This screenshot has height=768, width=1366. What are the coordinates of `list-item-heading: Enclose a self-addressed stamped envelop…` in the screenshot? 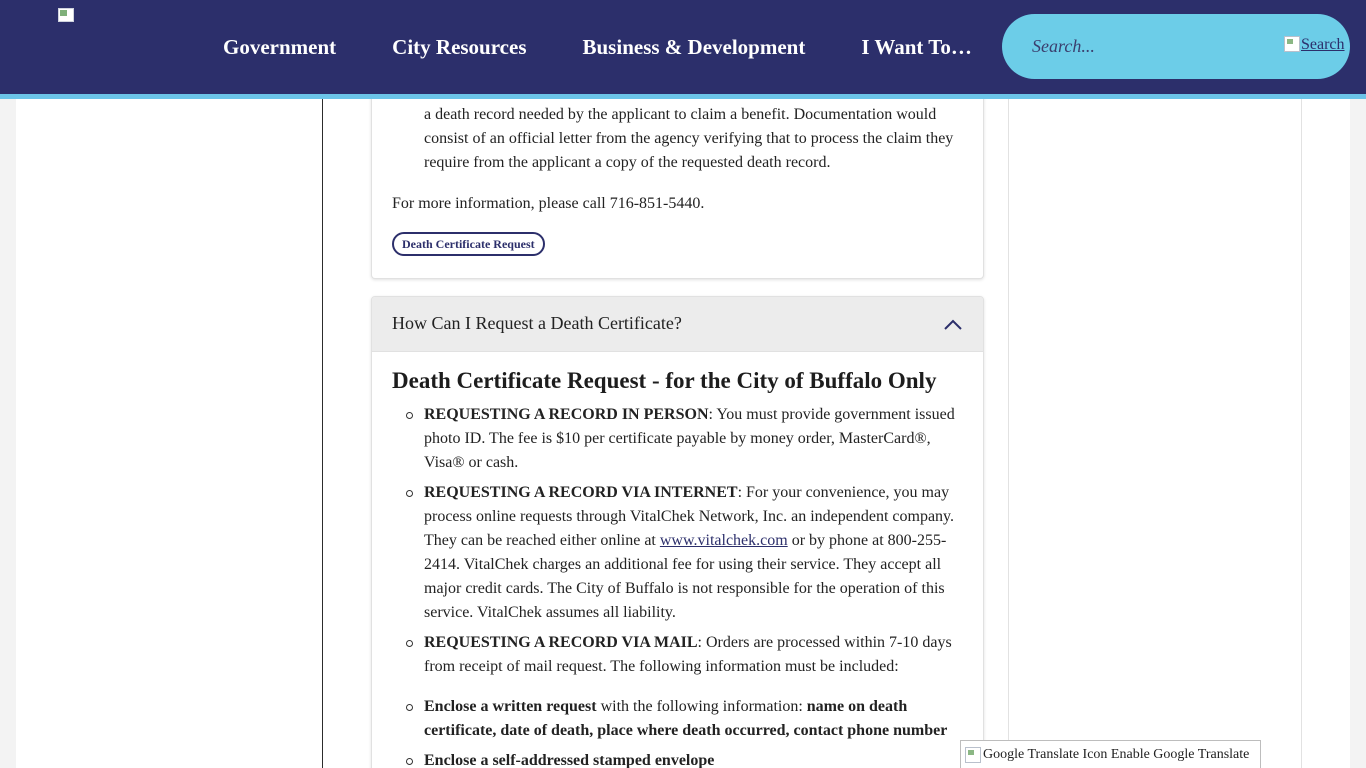 It's located at (569, 760).